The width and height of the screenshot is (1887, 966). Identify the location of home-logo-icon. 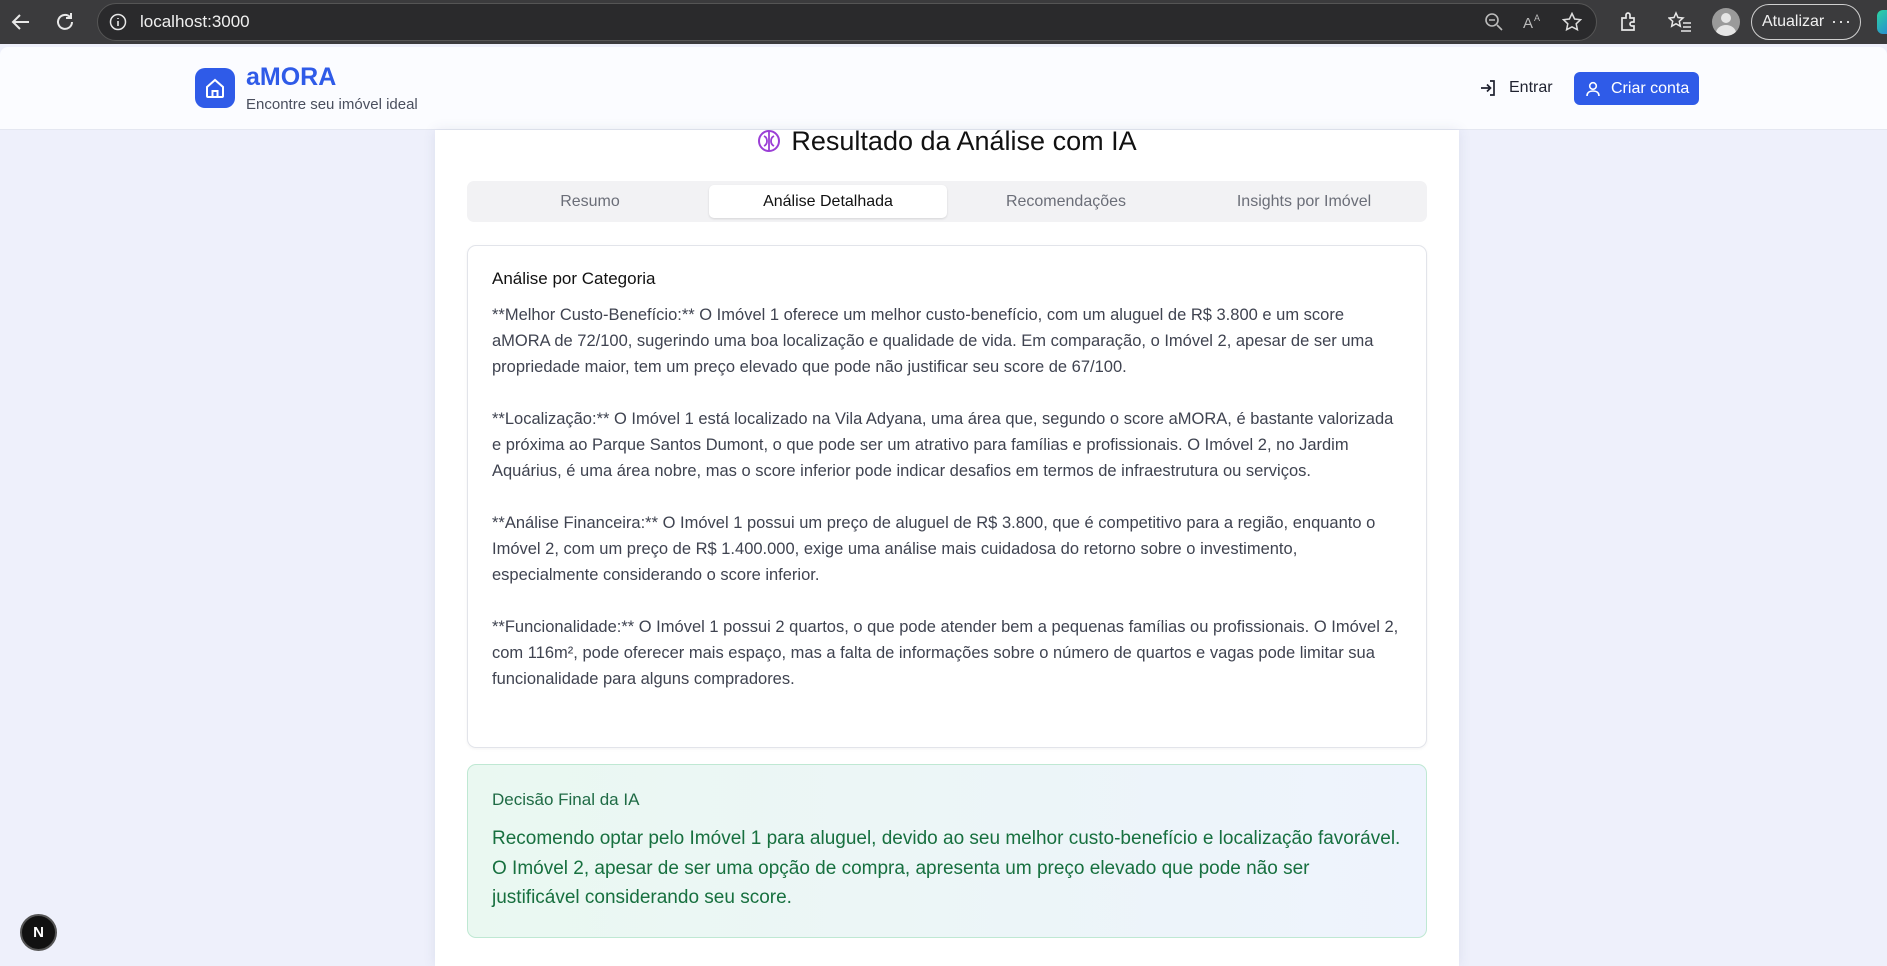
(215, 88).